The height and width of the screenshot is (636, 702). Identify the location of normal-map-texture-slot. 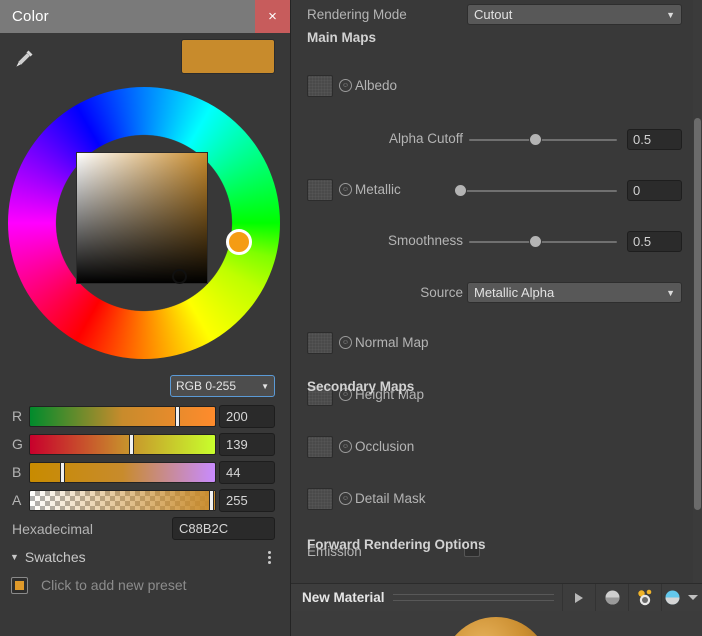
(320, 343).